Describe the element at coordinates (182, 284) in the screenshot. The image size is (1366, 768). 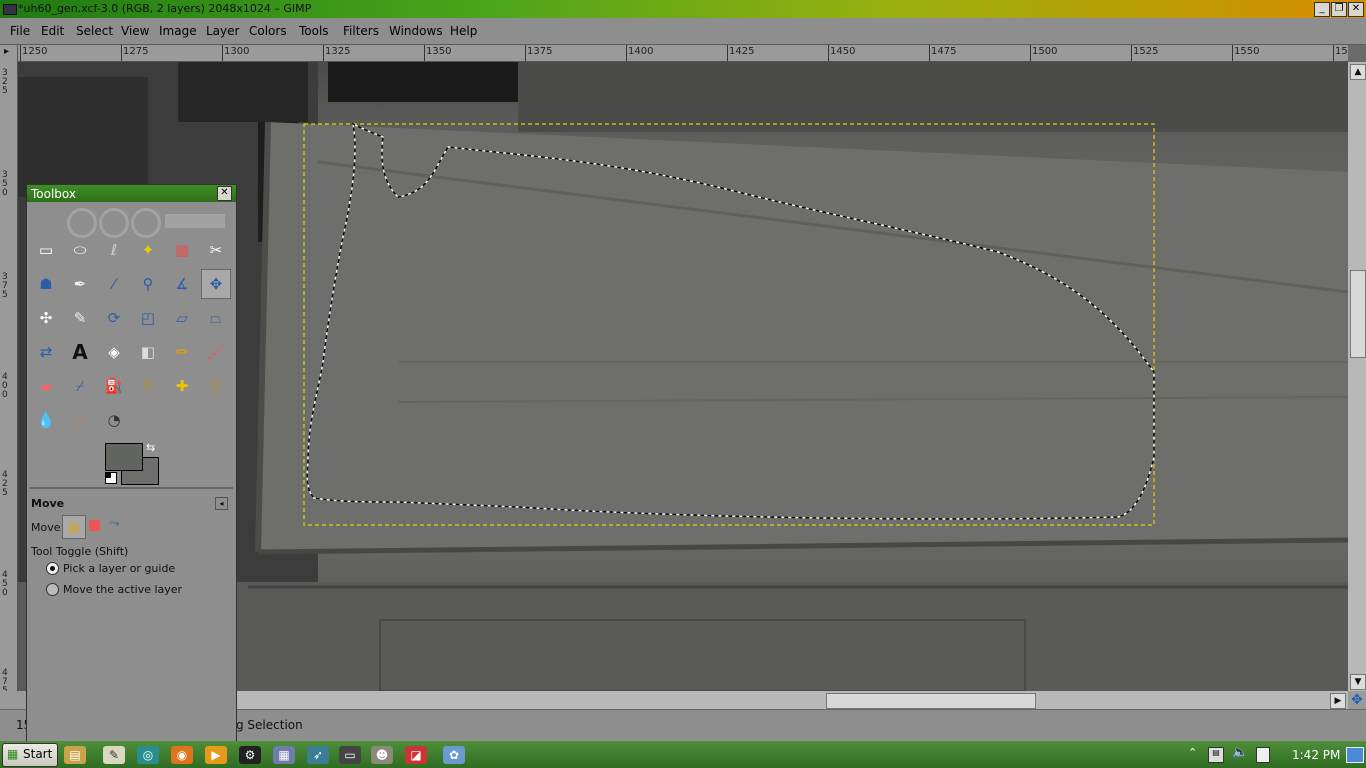
I see `measure-icon: ∡` at that location.